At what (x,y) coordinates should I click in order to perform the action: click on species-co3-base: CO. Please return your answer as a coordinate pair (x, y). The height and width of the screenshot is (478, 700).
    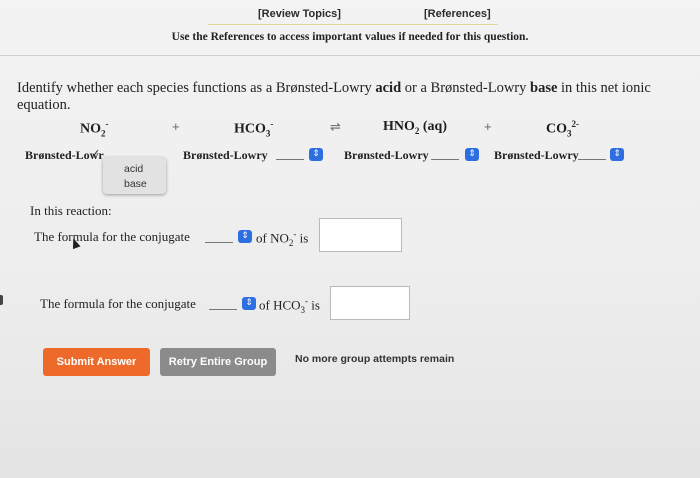
    Looking at the image, I should click on (556, 129).